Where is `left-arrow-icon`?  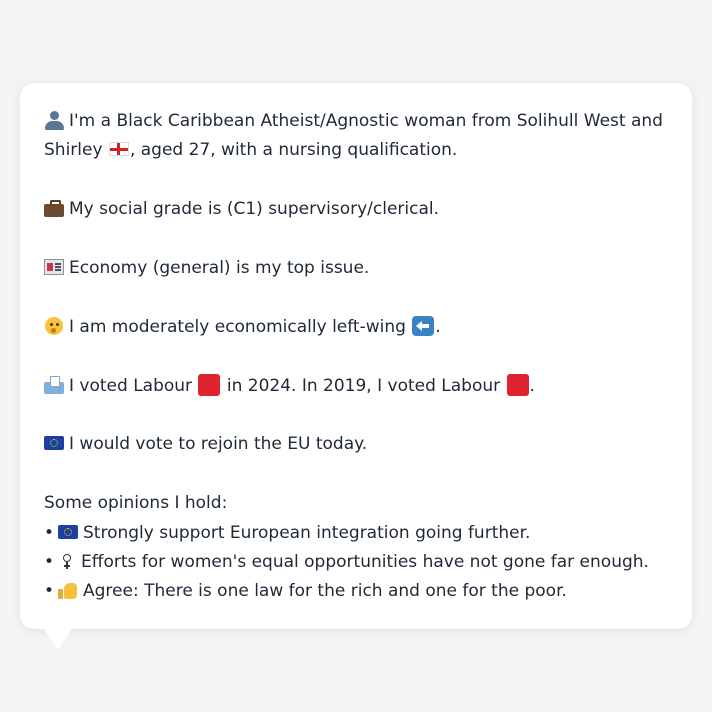 left-arrow-icon is located at coordinates (423, 325).